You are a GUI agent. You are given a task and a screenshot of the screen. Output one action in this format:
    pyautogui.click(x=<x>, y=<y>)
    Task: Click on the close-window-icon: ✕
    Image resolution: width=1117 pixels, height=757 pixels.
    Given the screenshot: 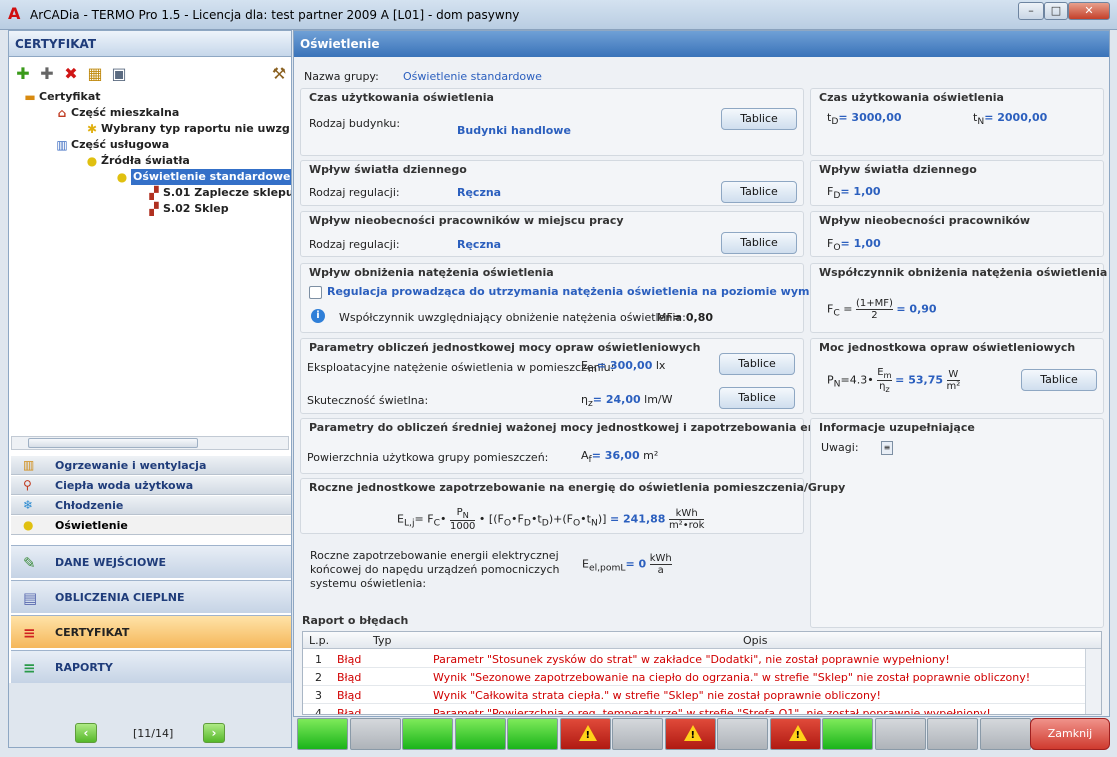 What is the action you would take?
    pyautogui.click(x=1089, y=11)
    